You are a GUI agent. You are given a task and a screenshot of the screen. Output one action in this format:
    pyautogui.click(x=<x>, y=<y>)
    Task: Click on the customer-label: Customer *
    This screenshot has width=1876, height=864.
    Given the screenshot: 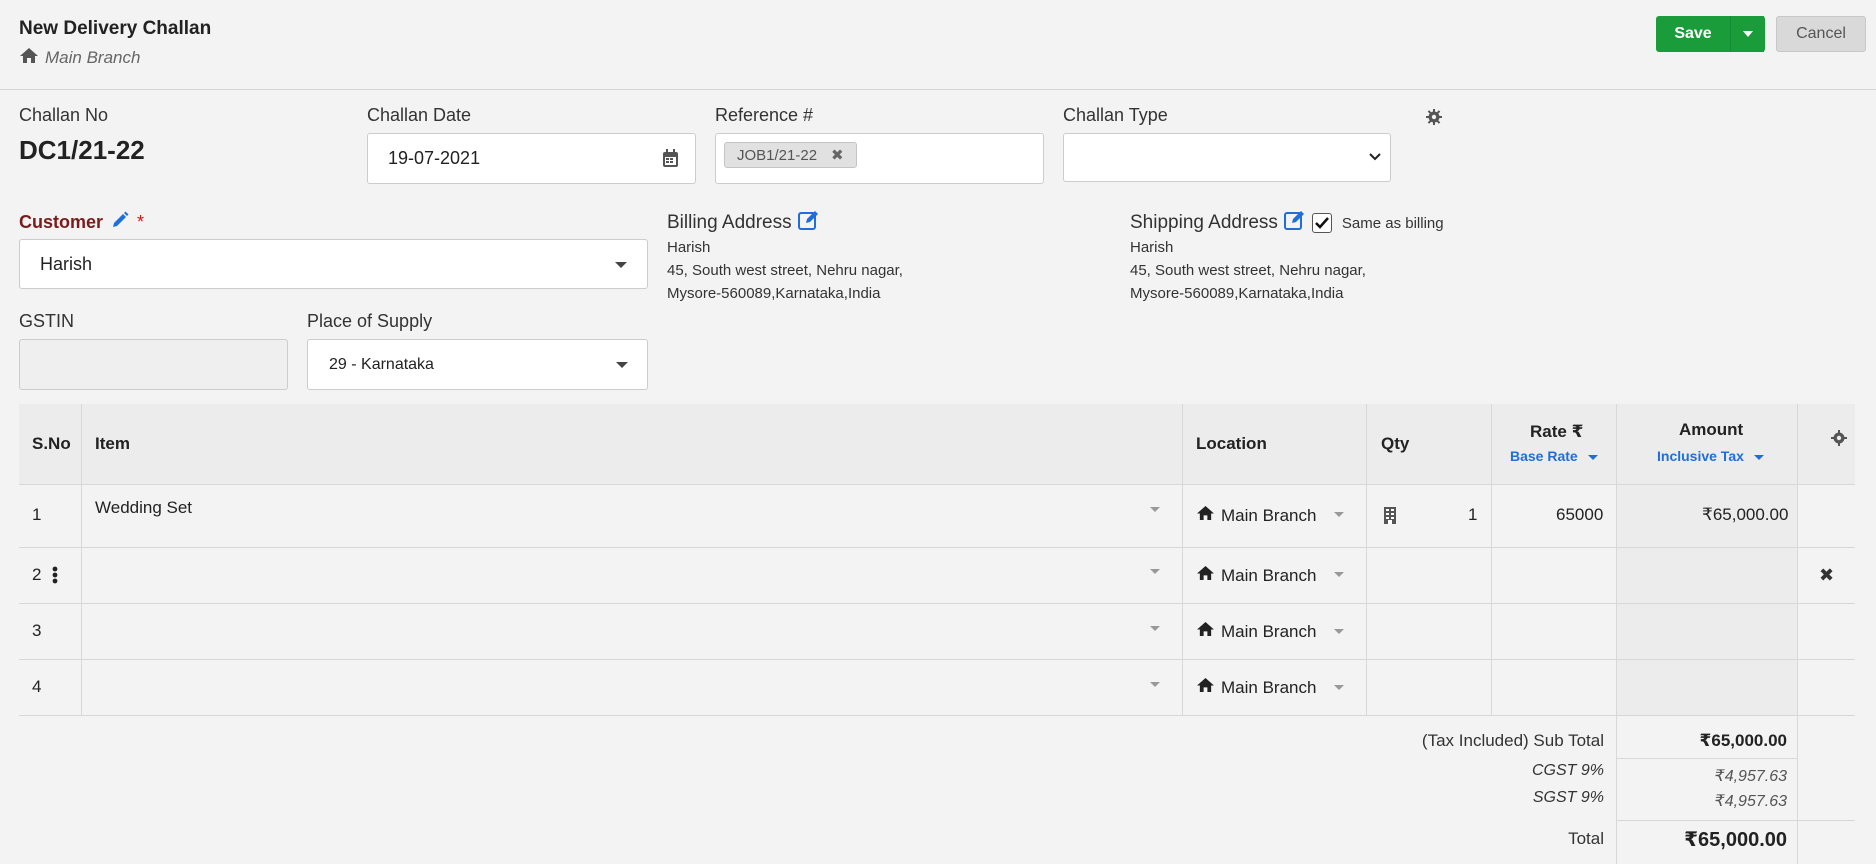 What is the action you would take?
    pyautogui.click(x=81, y=222)
    